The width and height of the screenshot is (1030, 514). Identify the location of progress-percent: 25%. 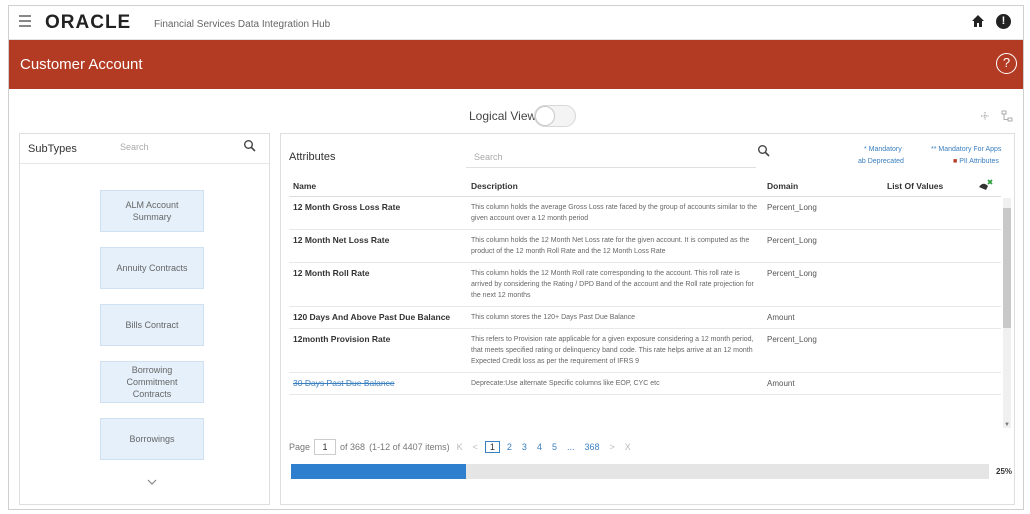
(1004, 471).